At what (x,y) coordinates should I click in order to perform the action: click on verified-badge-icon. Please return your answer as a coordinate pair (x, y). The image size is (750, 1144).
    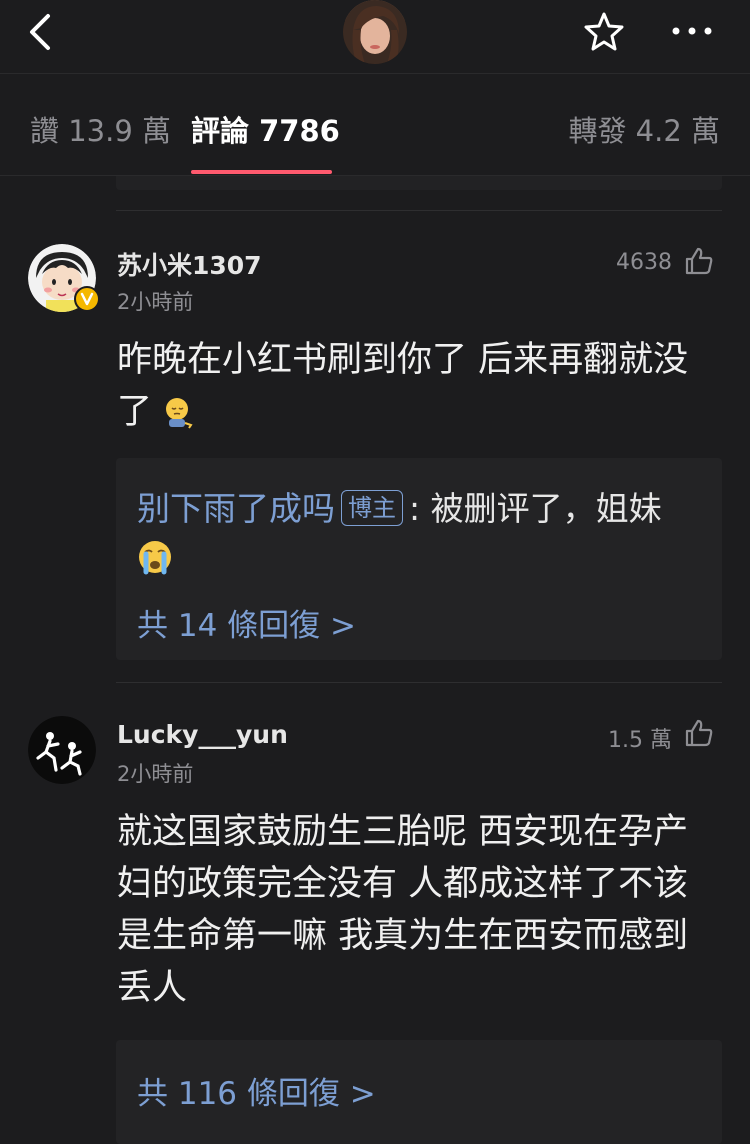
    Looking at the image, I should click on (87, 299).